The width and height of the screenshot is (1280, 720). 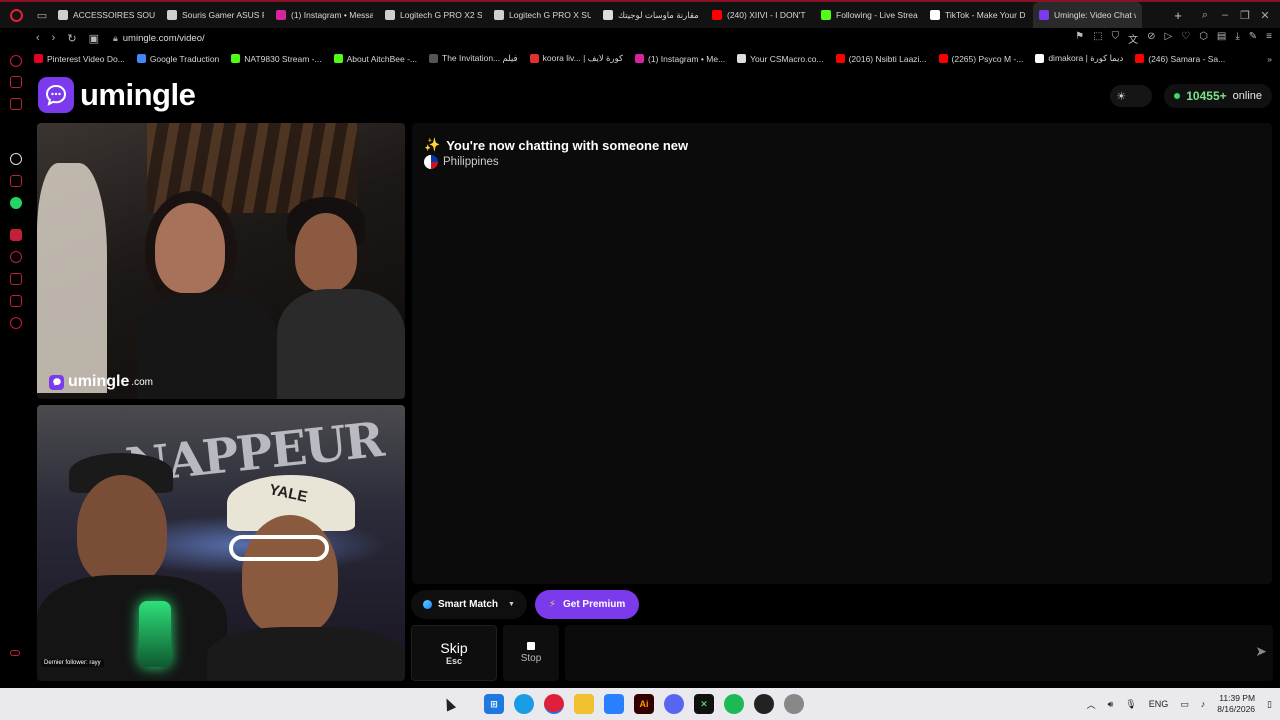 I want to click on message-input, so click(x=919, y=653).